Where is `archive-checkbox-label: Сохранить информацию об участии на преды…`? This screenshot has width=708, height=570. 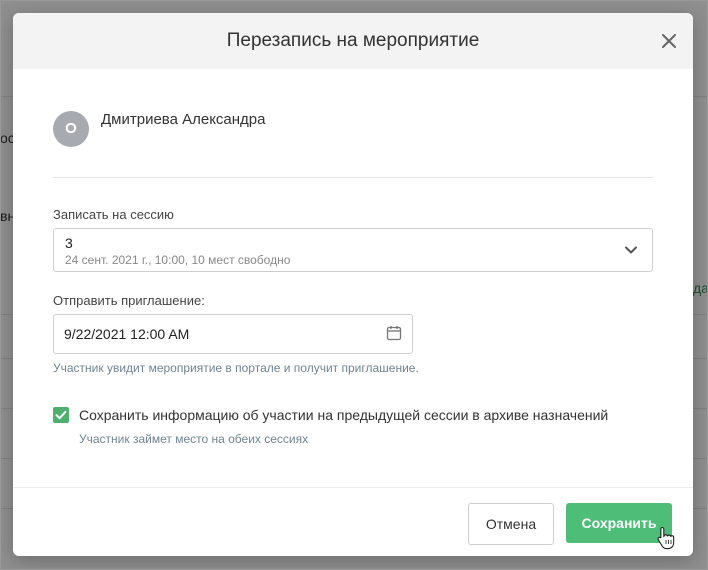
archive-checkbox-label: Сохранить информацию об участии на преды… is located at coordinates (343, 415).